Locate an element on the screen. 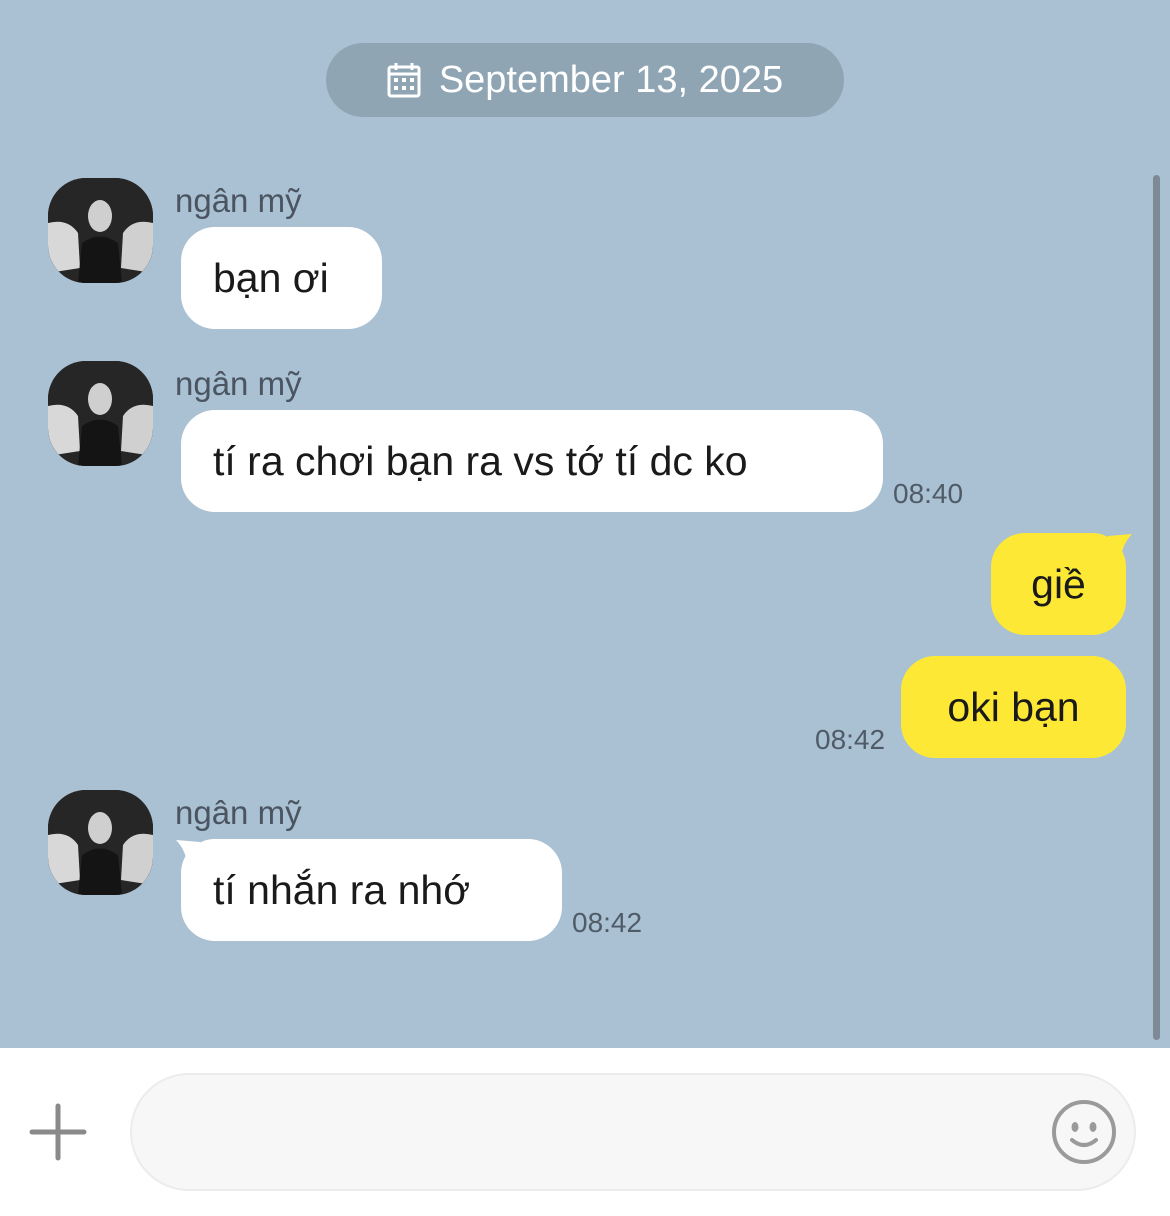 The width and height of the screenshot is (1170, 1216). plus-icon is located at coordinates (58, 1132).